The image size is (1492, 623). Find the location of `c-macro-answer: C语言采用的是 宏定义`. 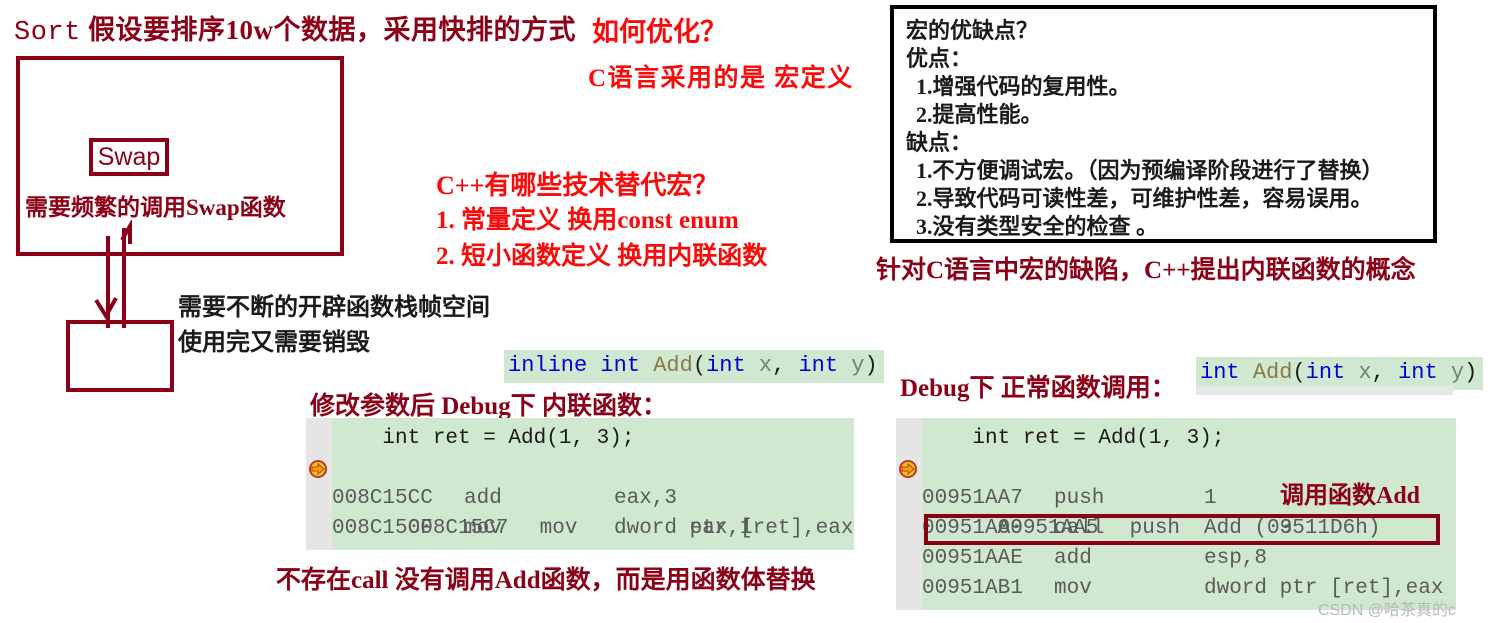

c-macro-answer: C语言采用的是 宏定义 is located at coordinates (721, 78).